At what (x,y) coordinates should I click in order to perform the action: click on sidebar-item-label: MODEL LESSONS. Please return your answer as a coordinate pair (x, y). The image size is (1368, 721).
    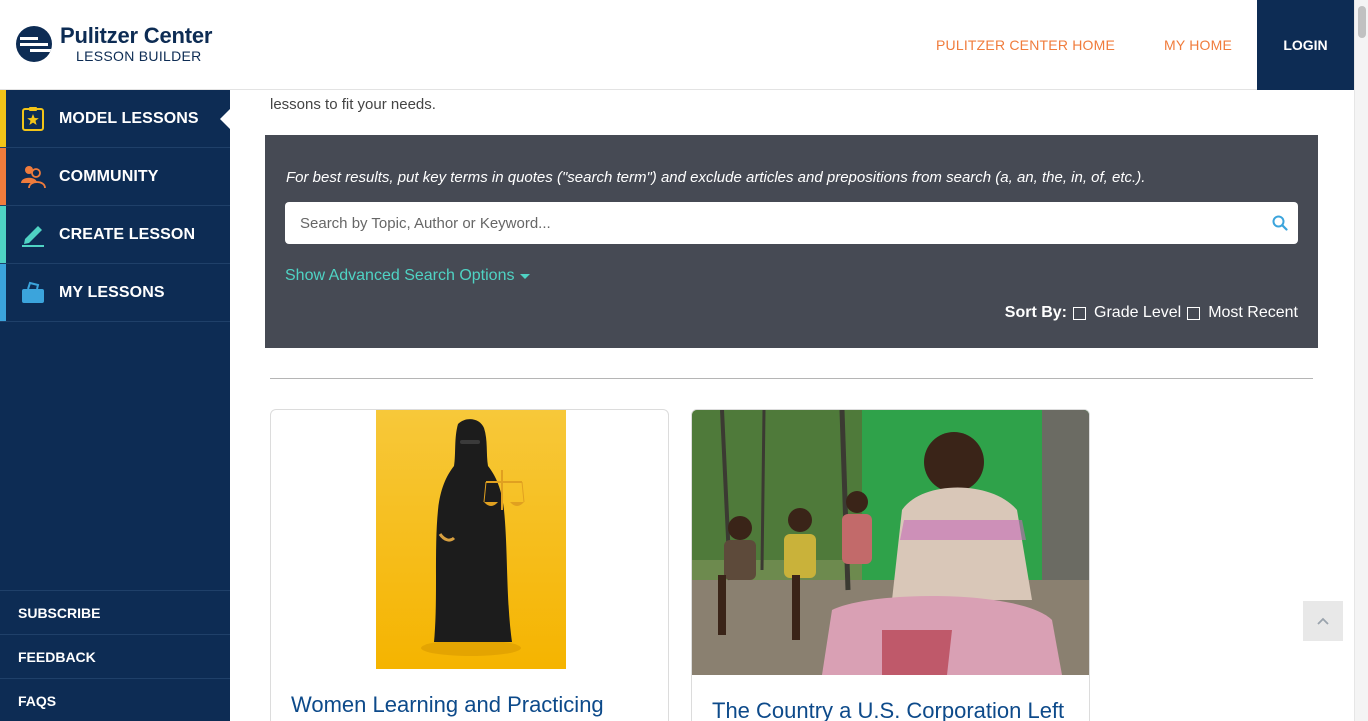
    Looking at the image, I should click on (129, 118).